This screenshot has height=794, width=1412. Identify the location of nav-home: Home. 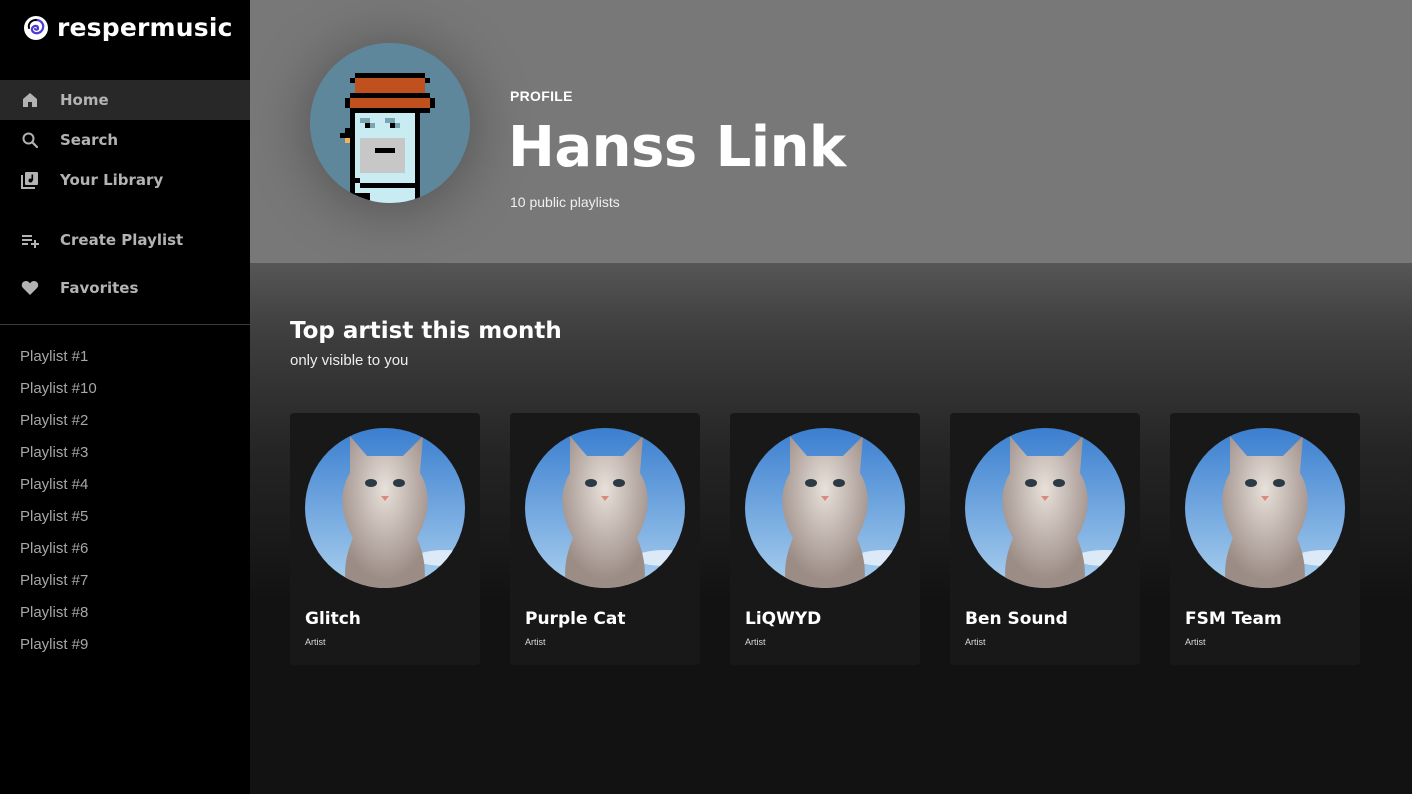
(125, 100).